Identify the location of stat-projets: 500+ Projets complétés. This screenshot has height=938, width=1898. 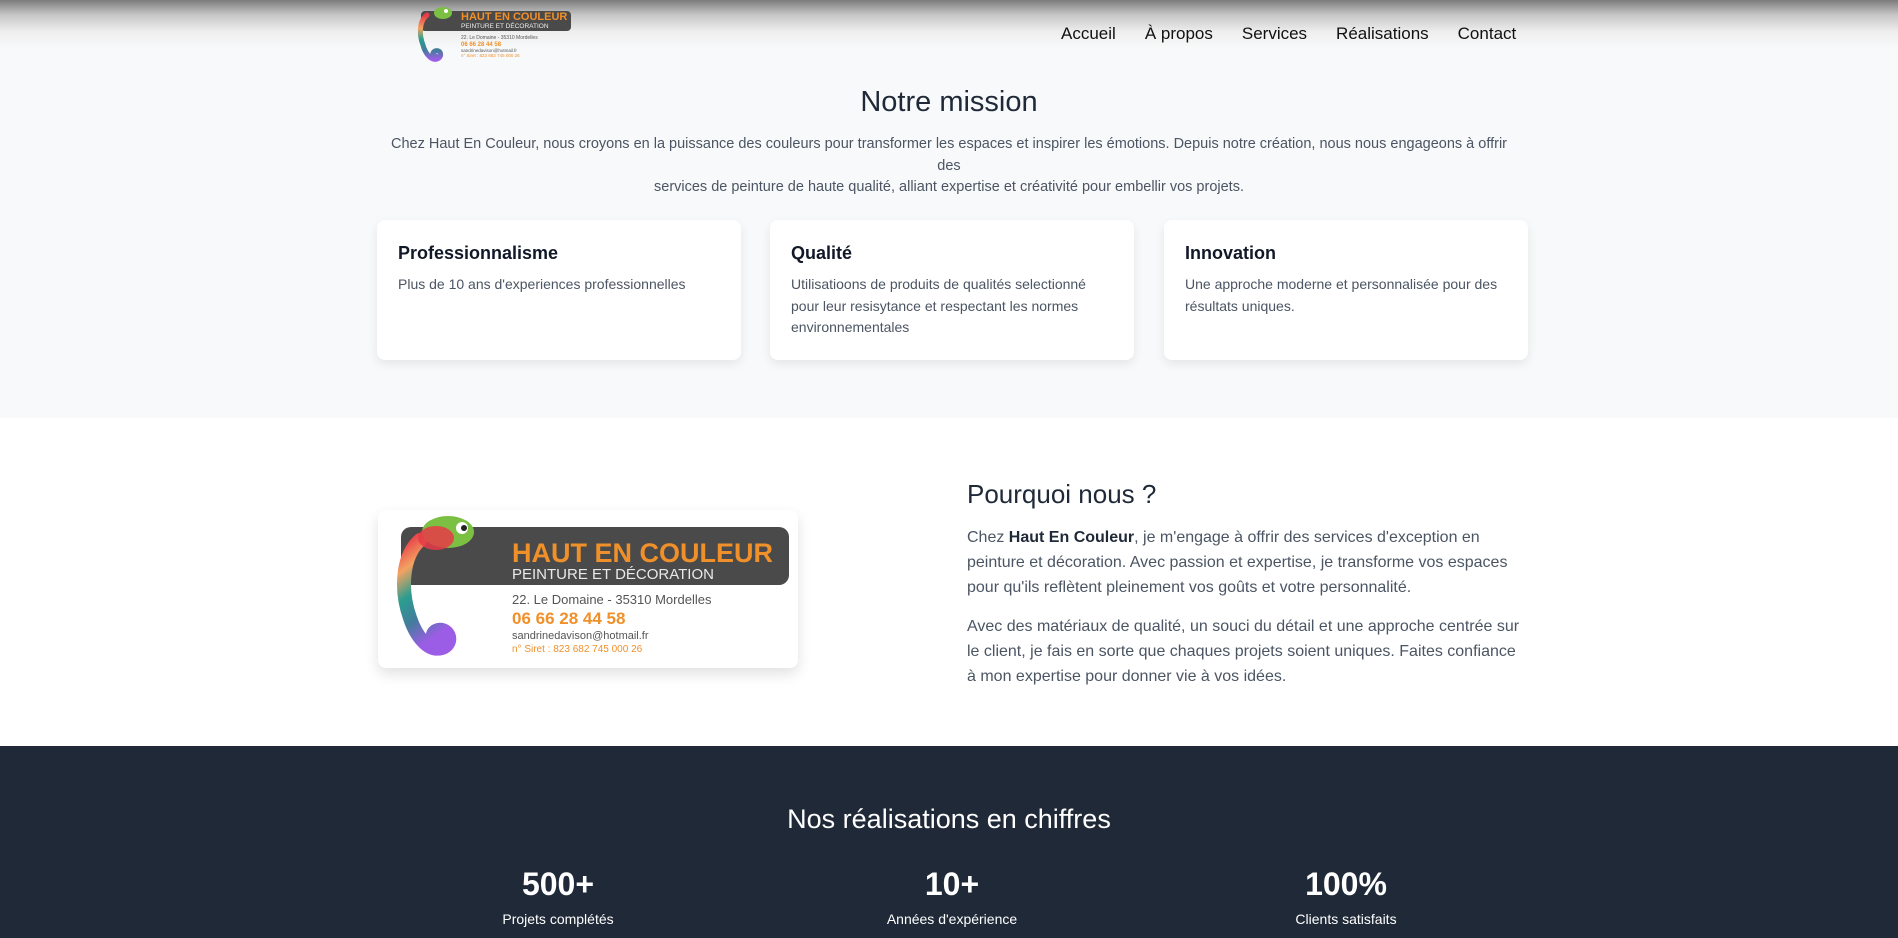
(558, 896).